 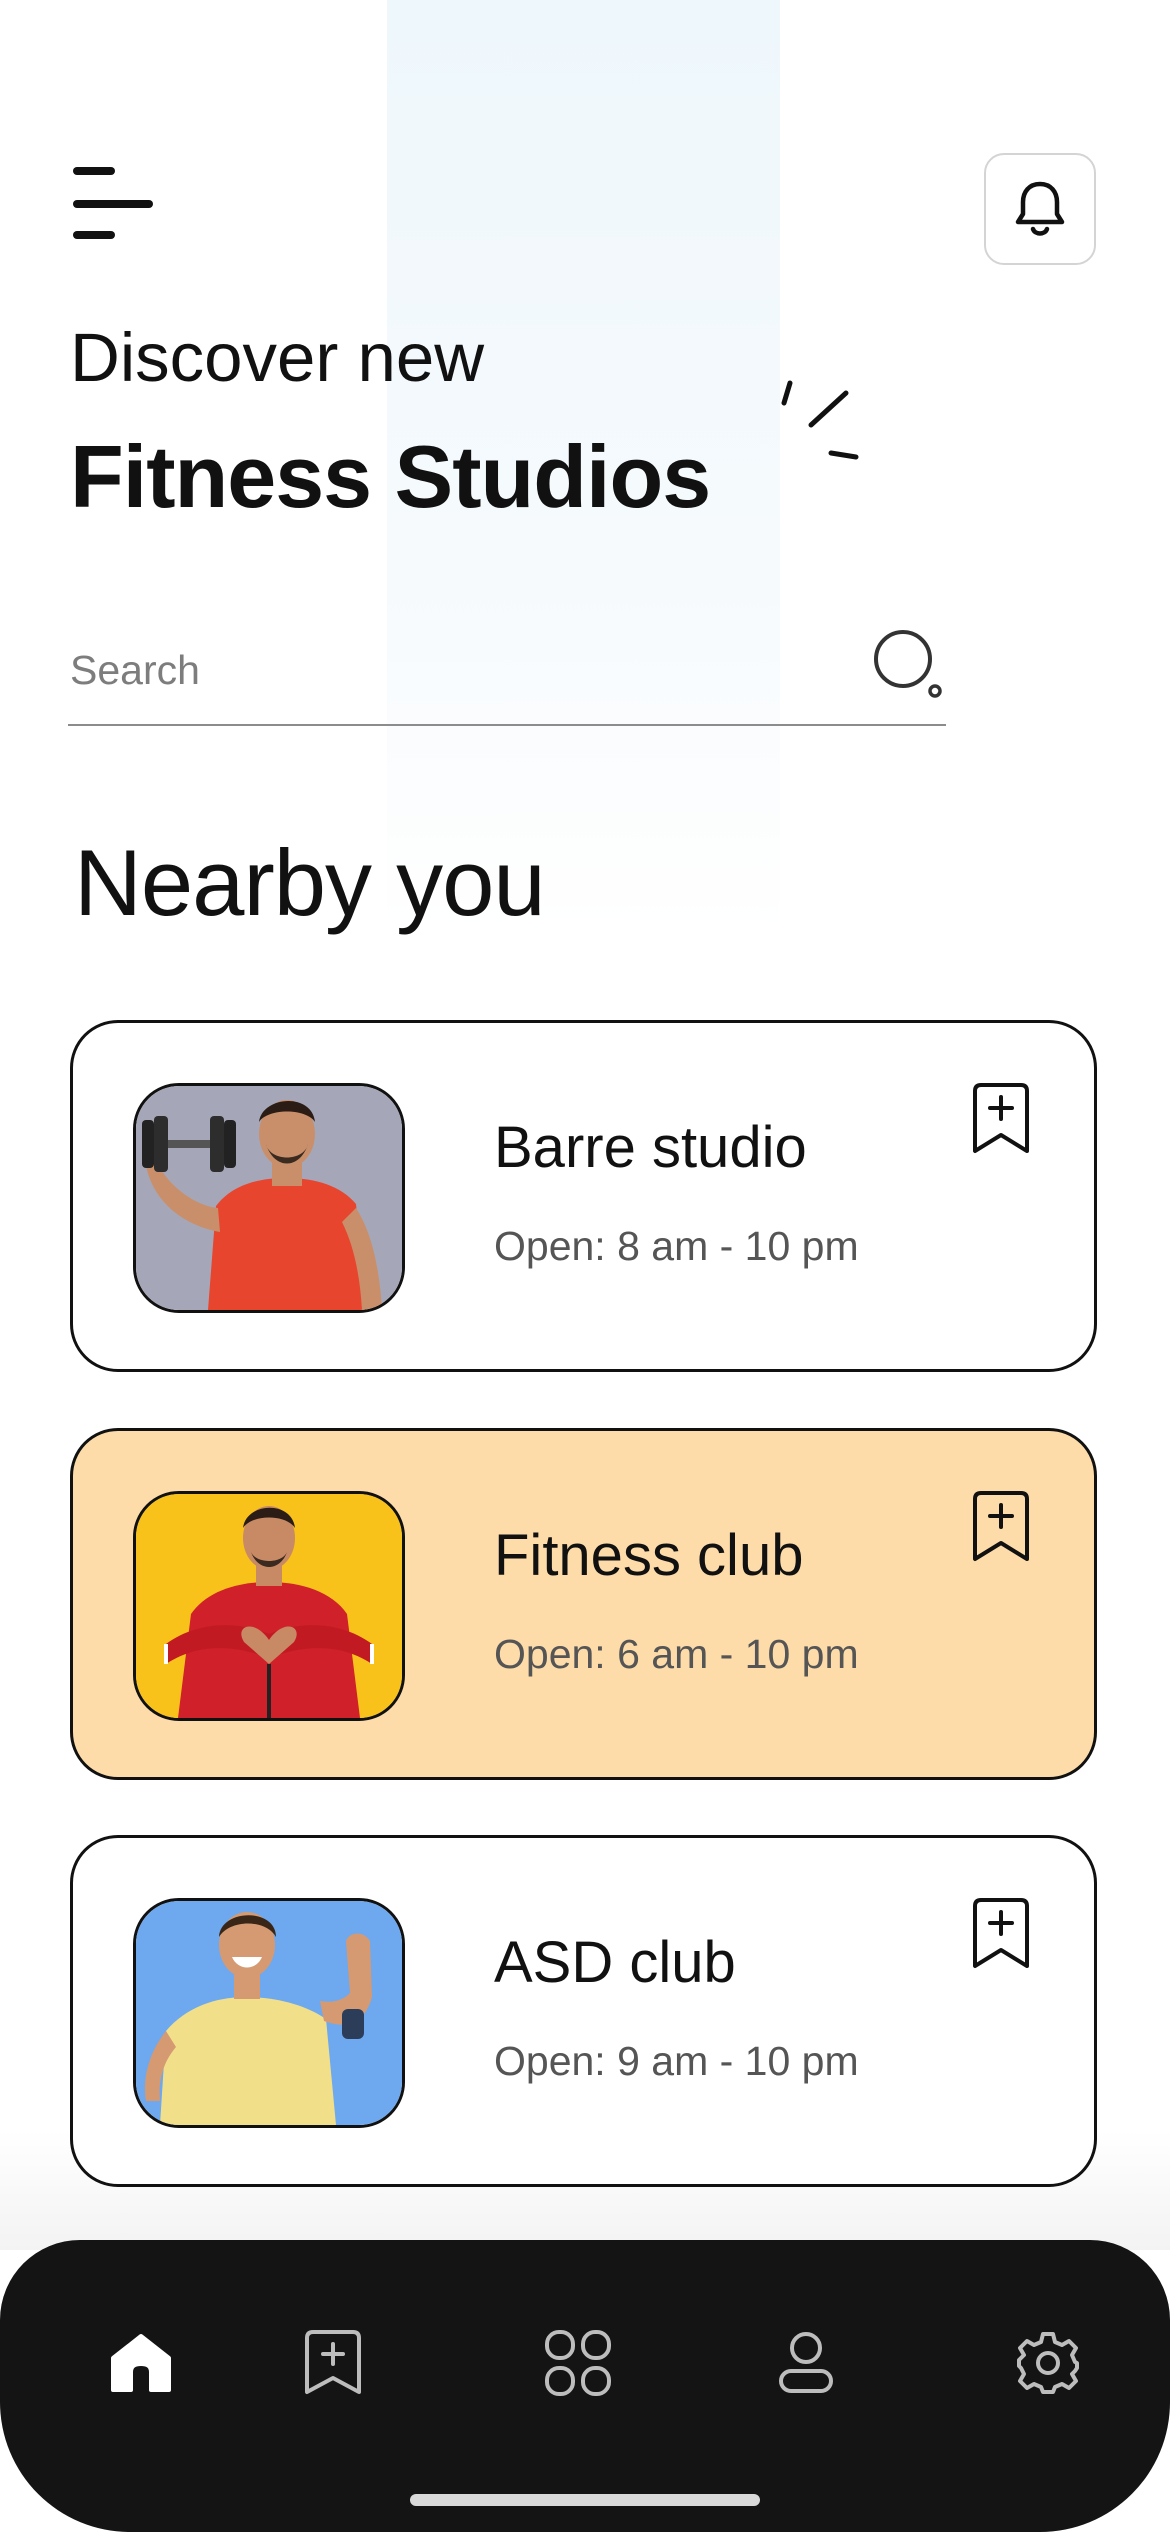 What do you see at coordinates (676, 2061) in the screenshot?
I see `studio-hours: Open: 9 am - 10 pm` at bounding box center [676, 2061].